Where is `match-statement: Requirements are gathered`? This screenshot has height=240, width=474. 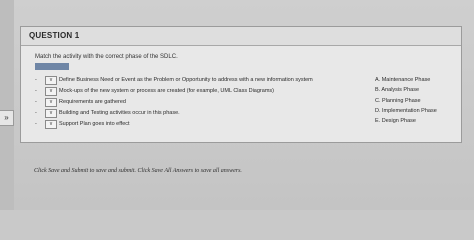 match-statement: Requirements are gathered is located at coordinates (92, 102).